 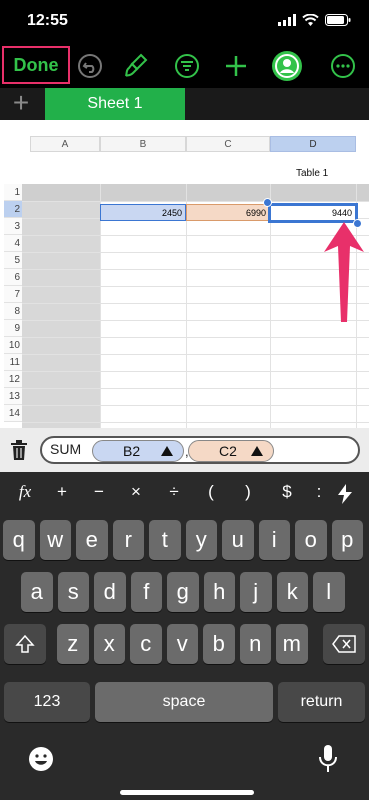 What do you see at coordinates (313, 213) in the screenshot?
I see `cell-d2-selected: 9440` at bounding box center [313, 213].